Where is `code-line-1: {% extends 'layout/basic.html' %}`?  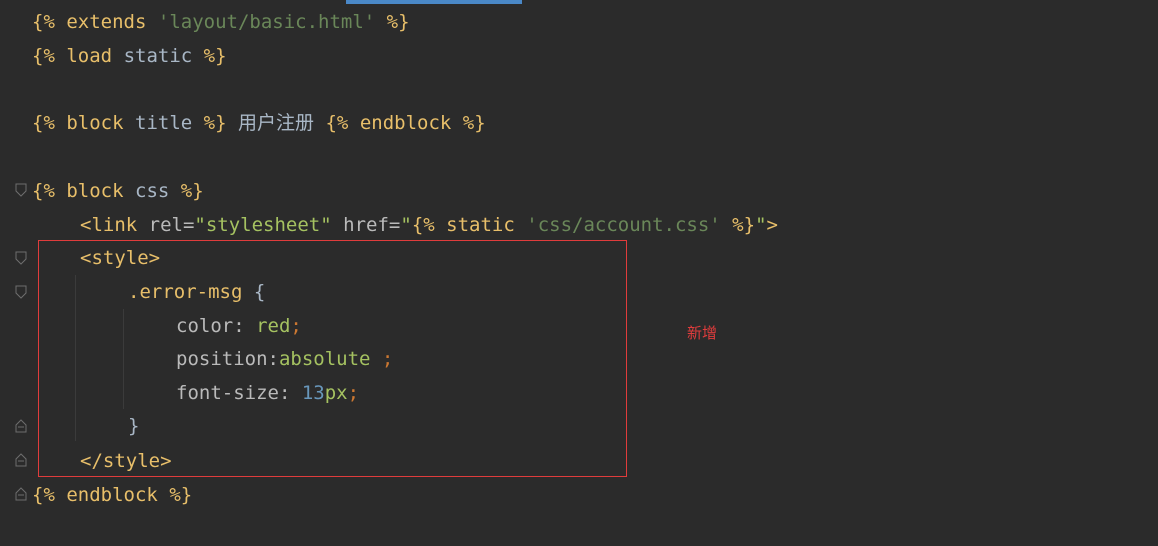
code-line-1: {% extends 'layout/basic.html' %} is located at coordinates (221, 22).